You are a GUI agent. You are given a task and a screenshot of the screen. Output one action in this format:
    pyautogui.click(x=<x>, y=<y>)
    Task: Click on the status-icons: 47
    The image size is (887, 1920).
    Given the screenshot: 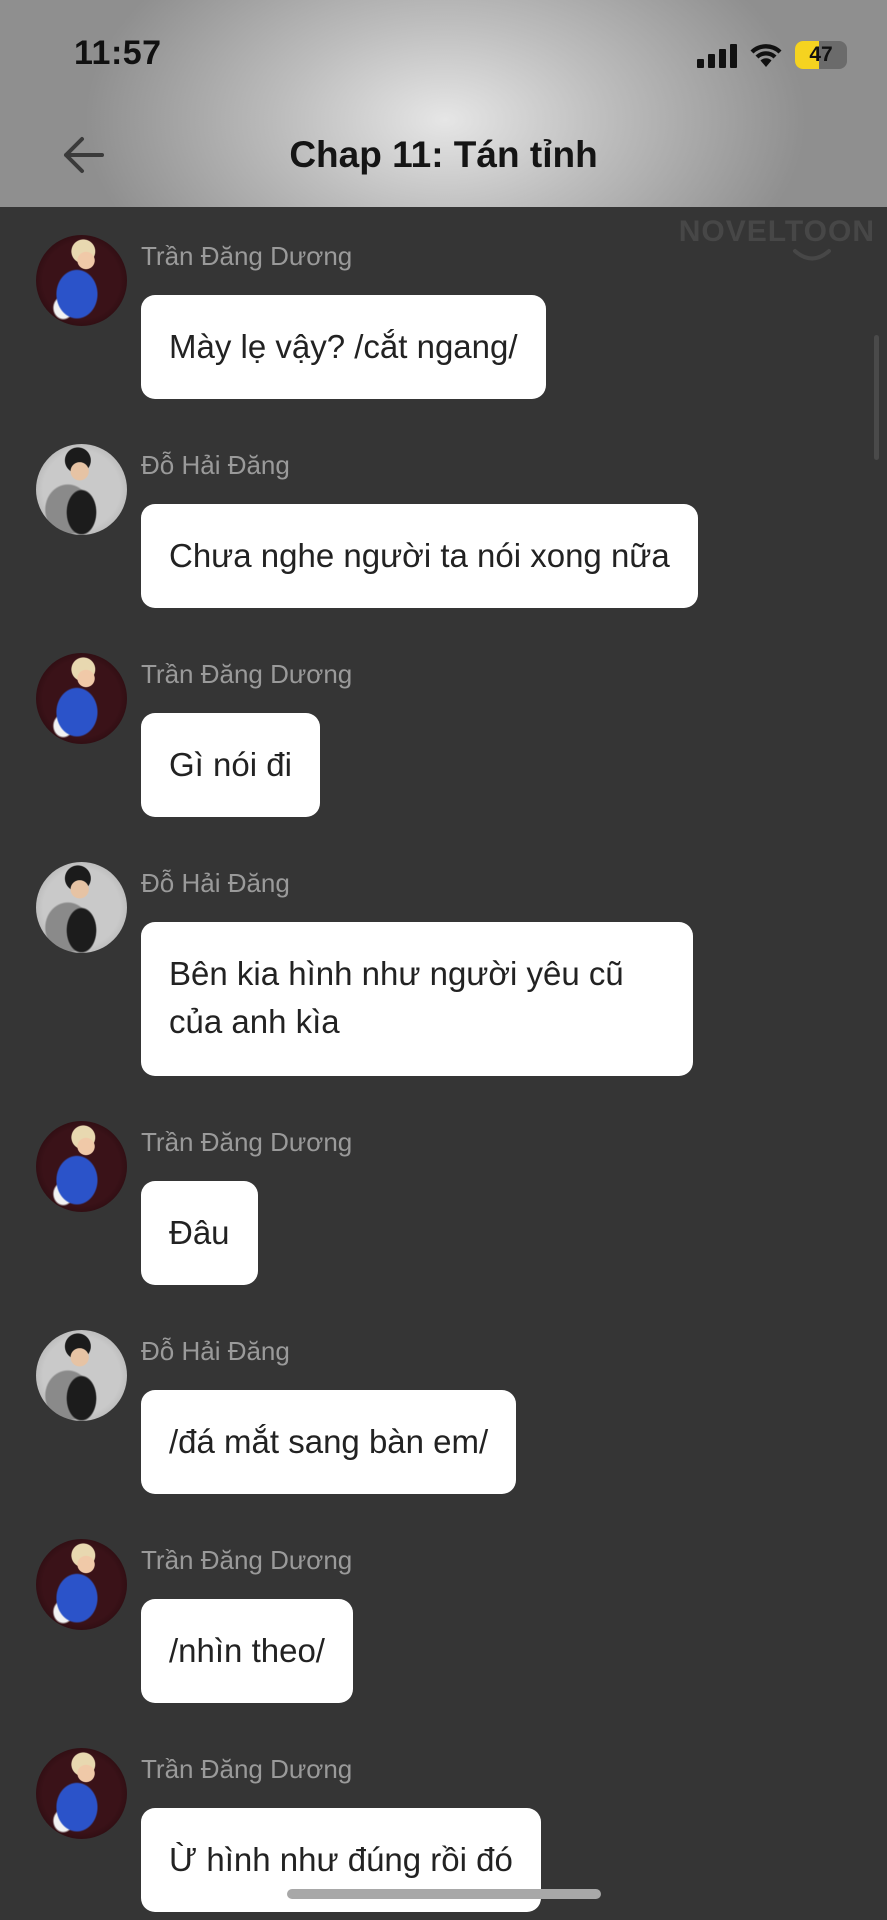 What is the action you would take?
    pyautogui.click(x=772, y=55)
    